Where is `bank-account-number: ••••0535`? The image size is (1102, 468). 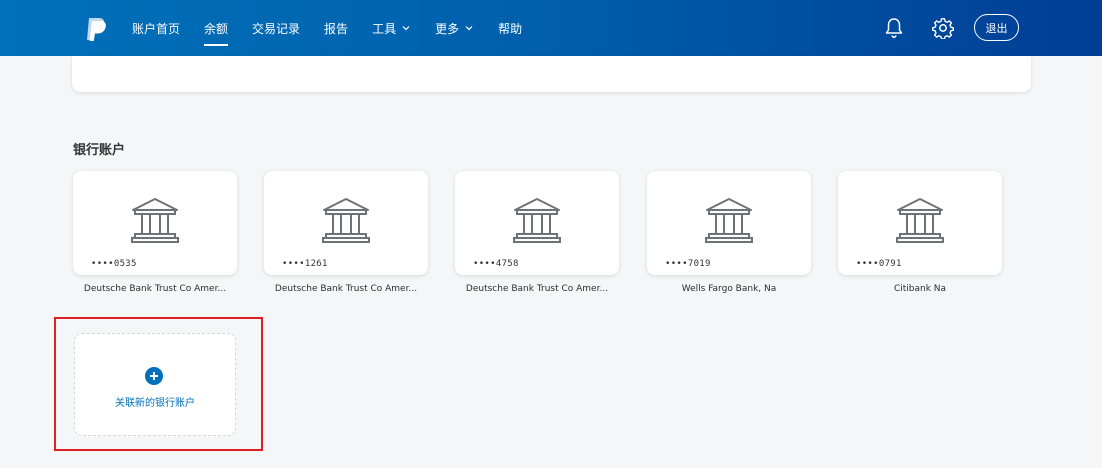 bank-account-number: ••••0535 is located at coordinates (114, 264).